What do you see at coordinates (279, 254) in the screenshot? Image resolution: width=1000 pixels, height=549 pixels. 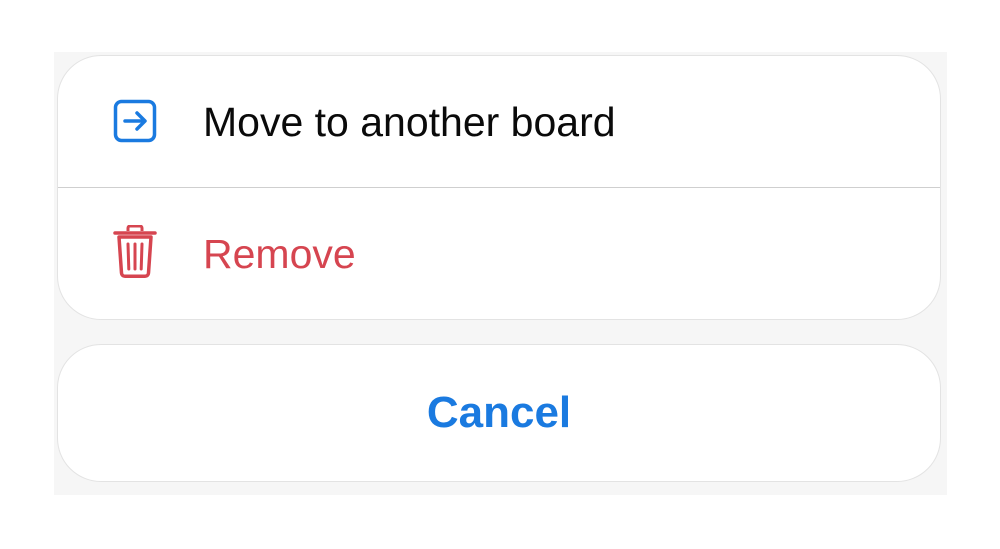 I see `remove-label: Remove` at bounding box center [279, 254].